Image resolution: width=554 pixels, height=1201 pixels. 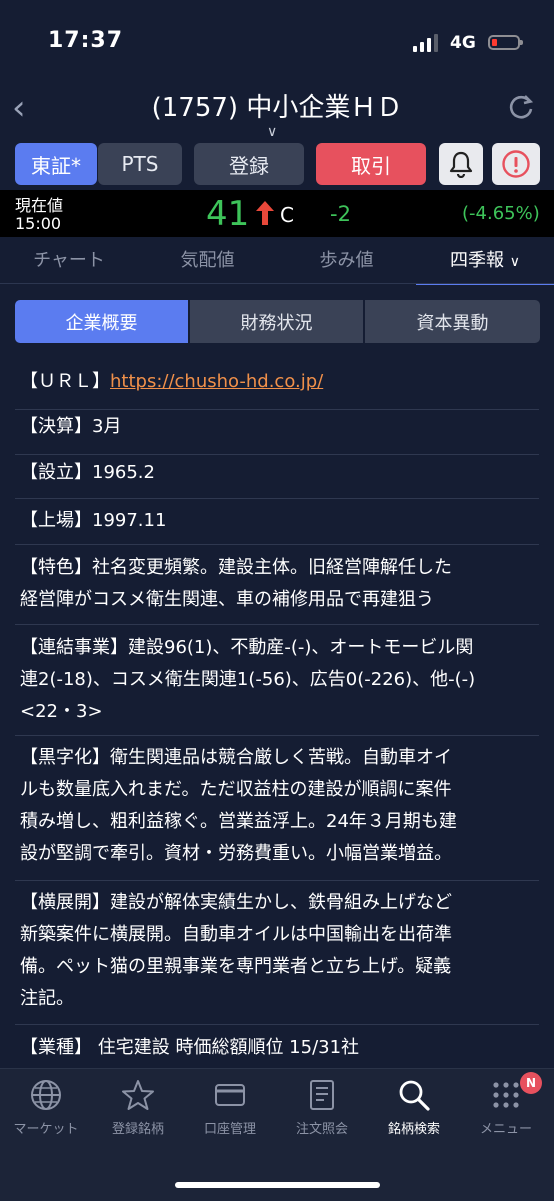 I want to click on nav-account: 口座管理, so click(x=230, y=1107).